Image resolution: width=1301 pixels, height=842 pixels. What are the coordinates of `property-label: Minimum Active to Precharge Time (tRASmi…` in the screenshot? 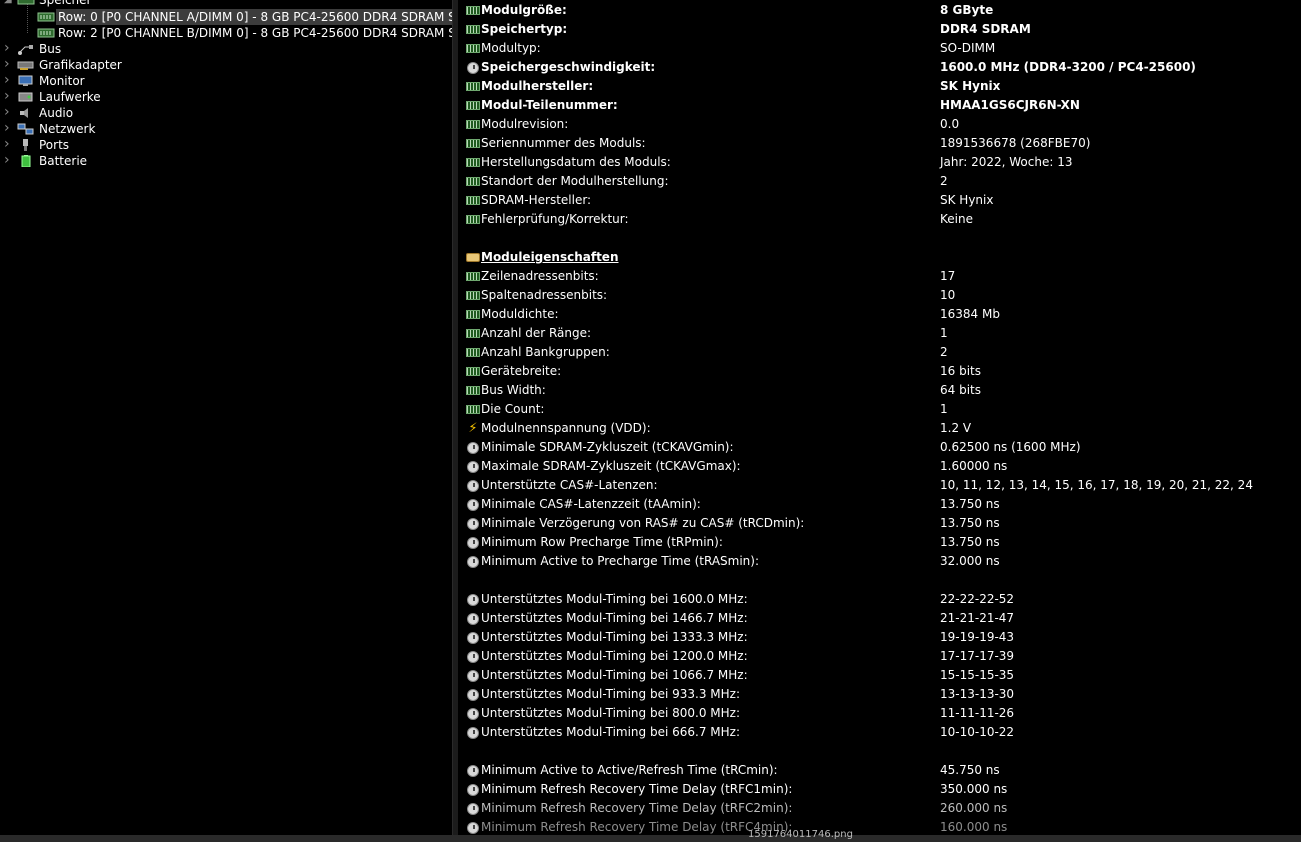 It's located at (620, 561).